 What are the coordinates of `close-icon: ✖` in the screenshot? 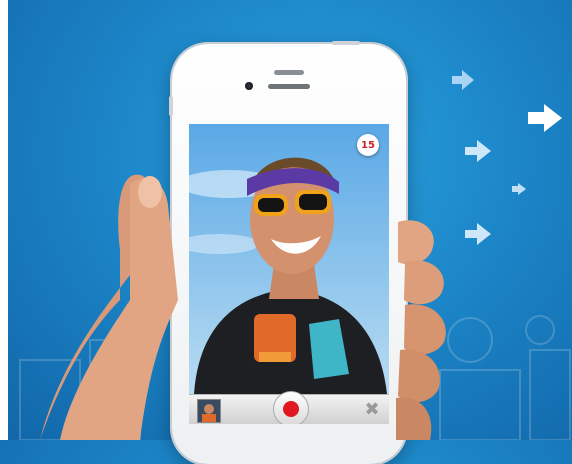 It's located at (372, 410).